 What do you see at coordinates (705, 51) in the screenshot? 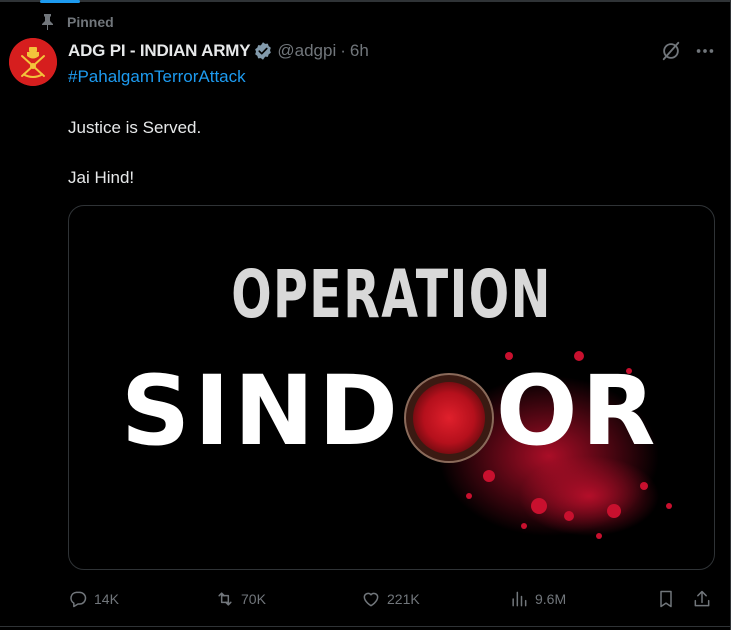
I see `more-icon` at bounding box center [705, 51].